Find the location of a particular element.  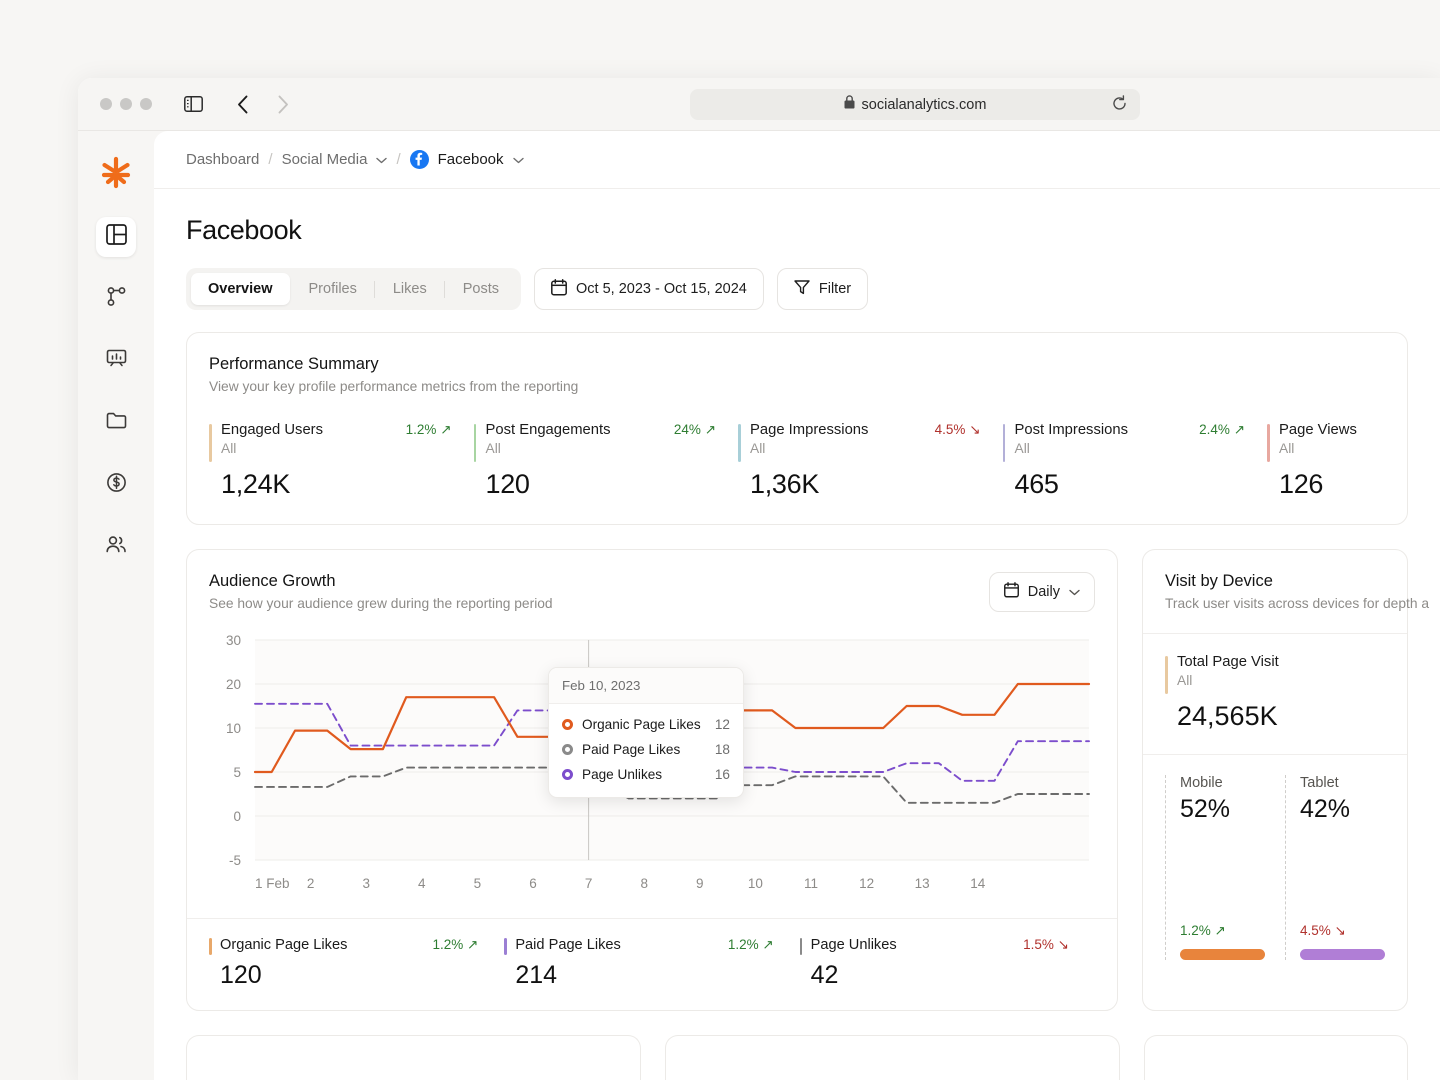

series-dot-paid is located at coordinates (567, 749).